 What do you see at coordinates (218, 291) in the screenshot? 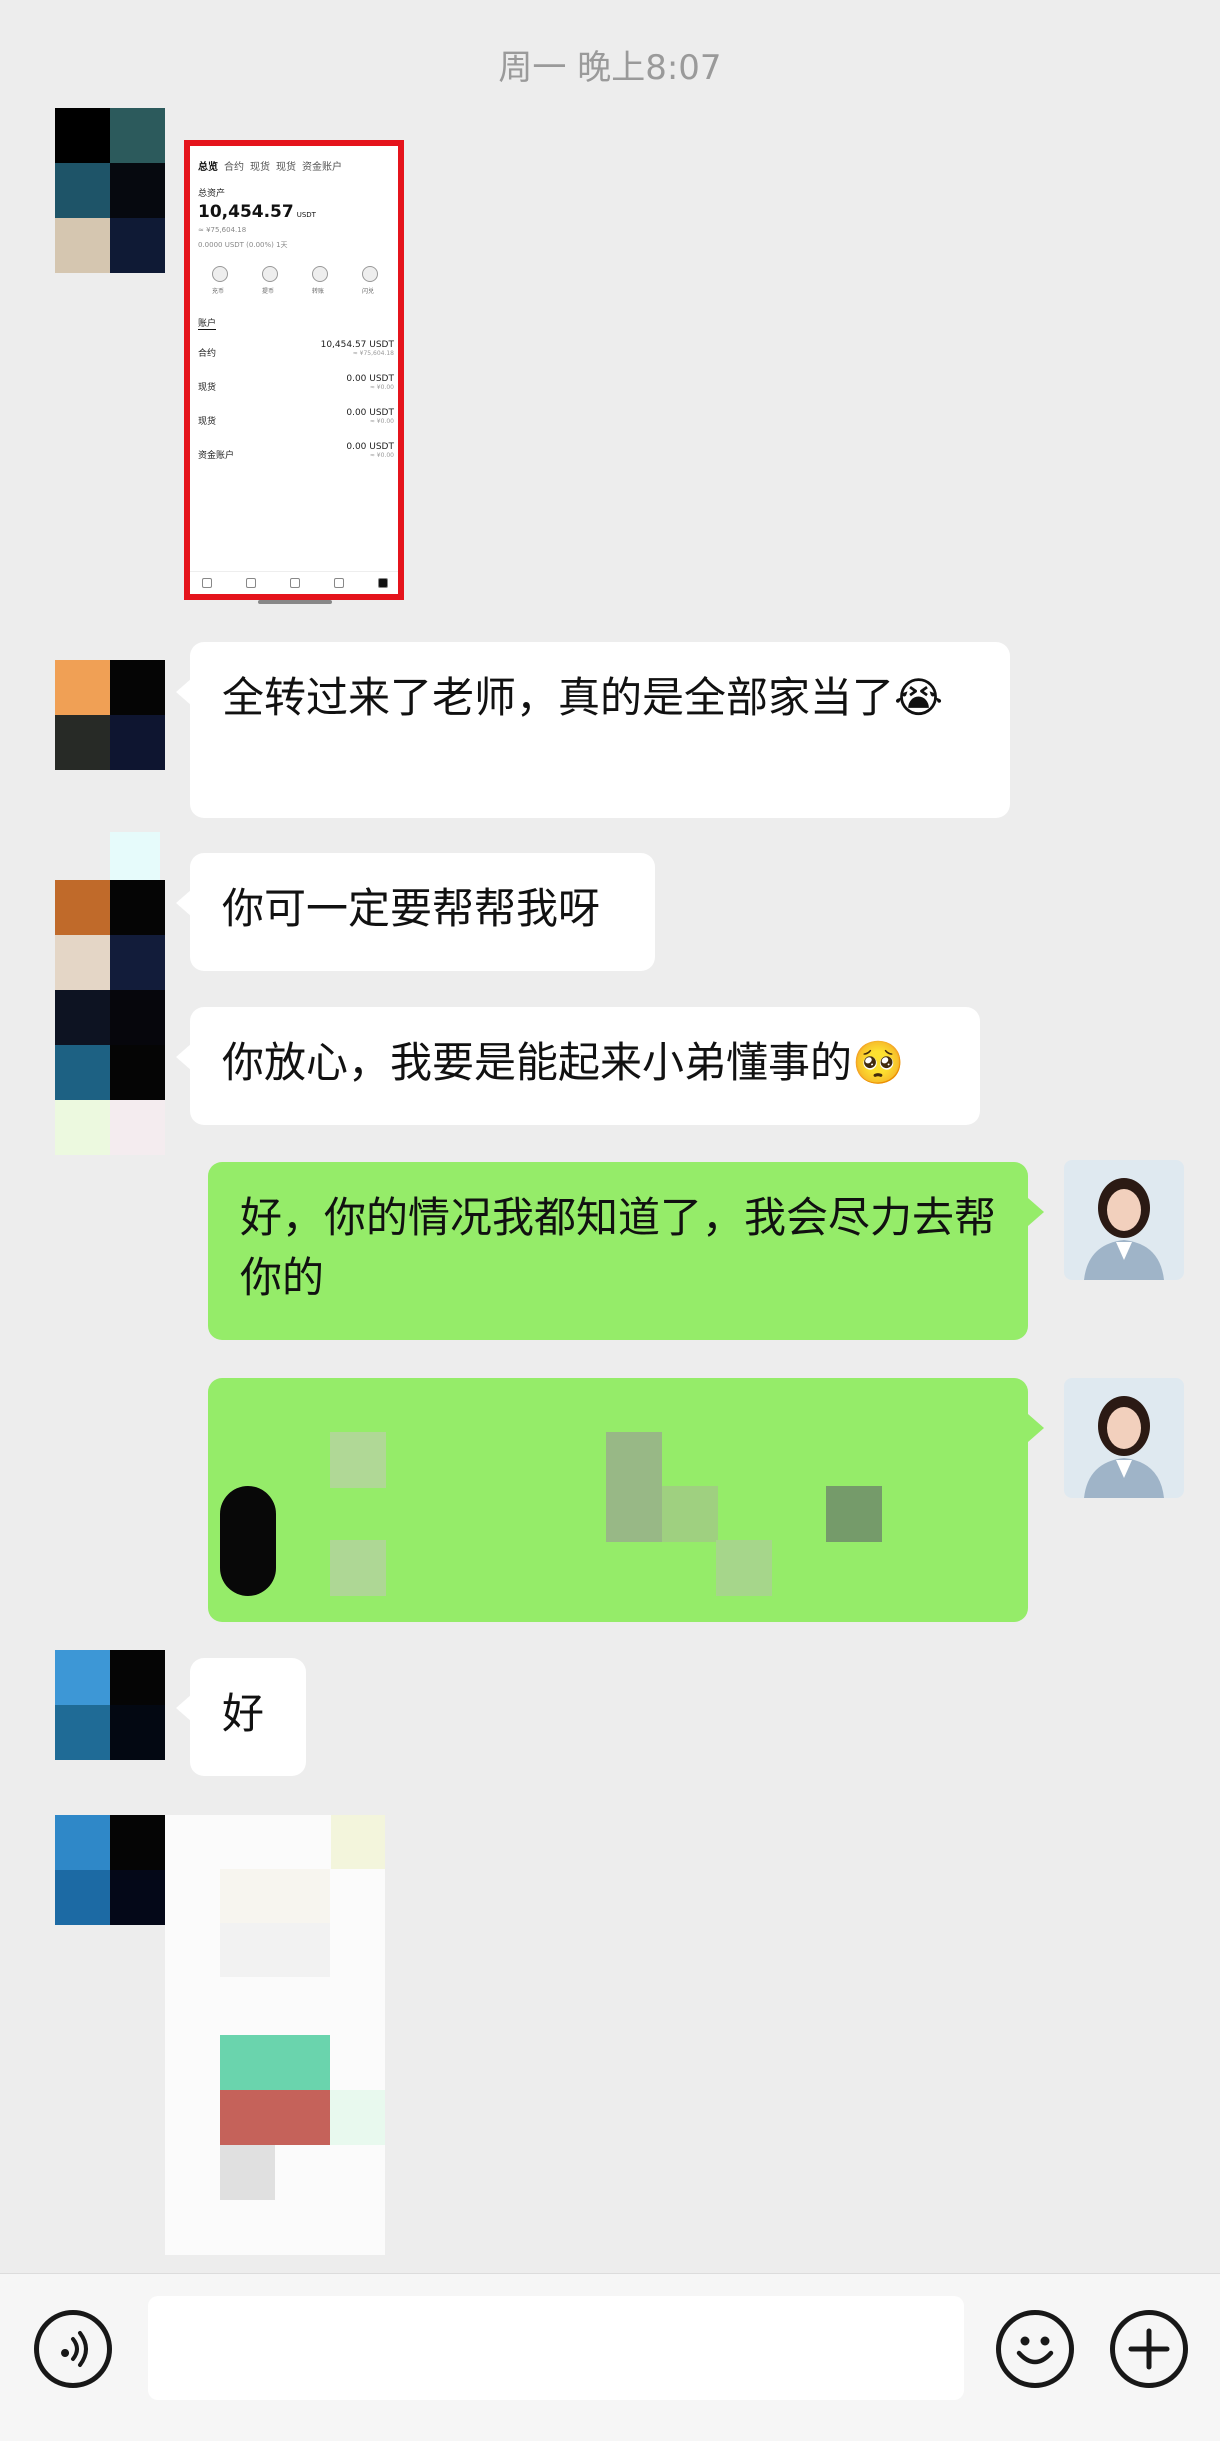
I see `action-label: 充币` at bounding box center [218, 291].